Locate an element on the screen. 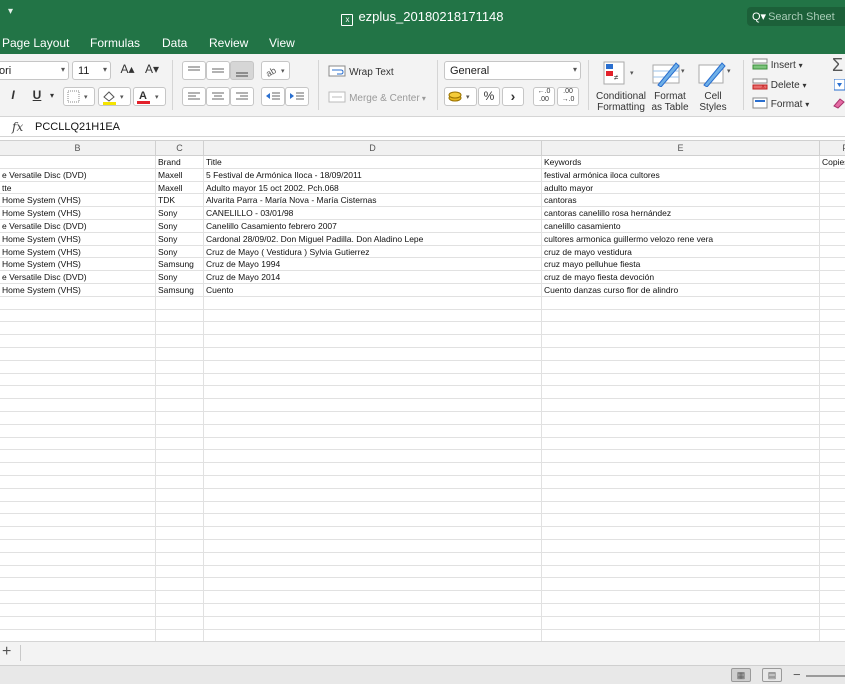  align-center-button is located at coordinates (218, 96).